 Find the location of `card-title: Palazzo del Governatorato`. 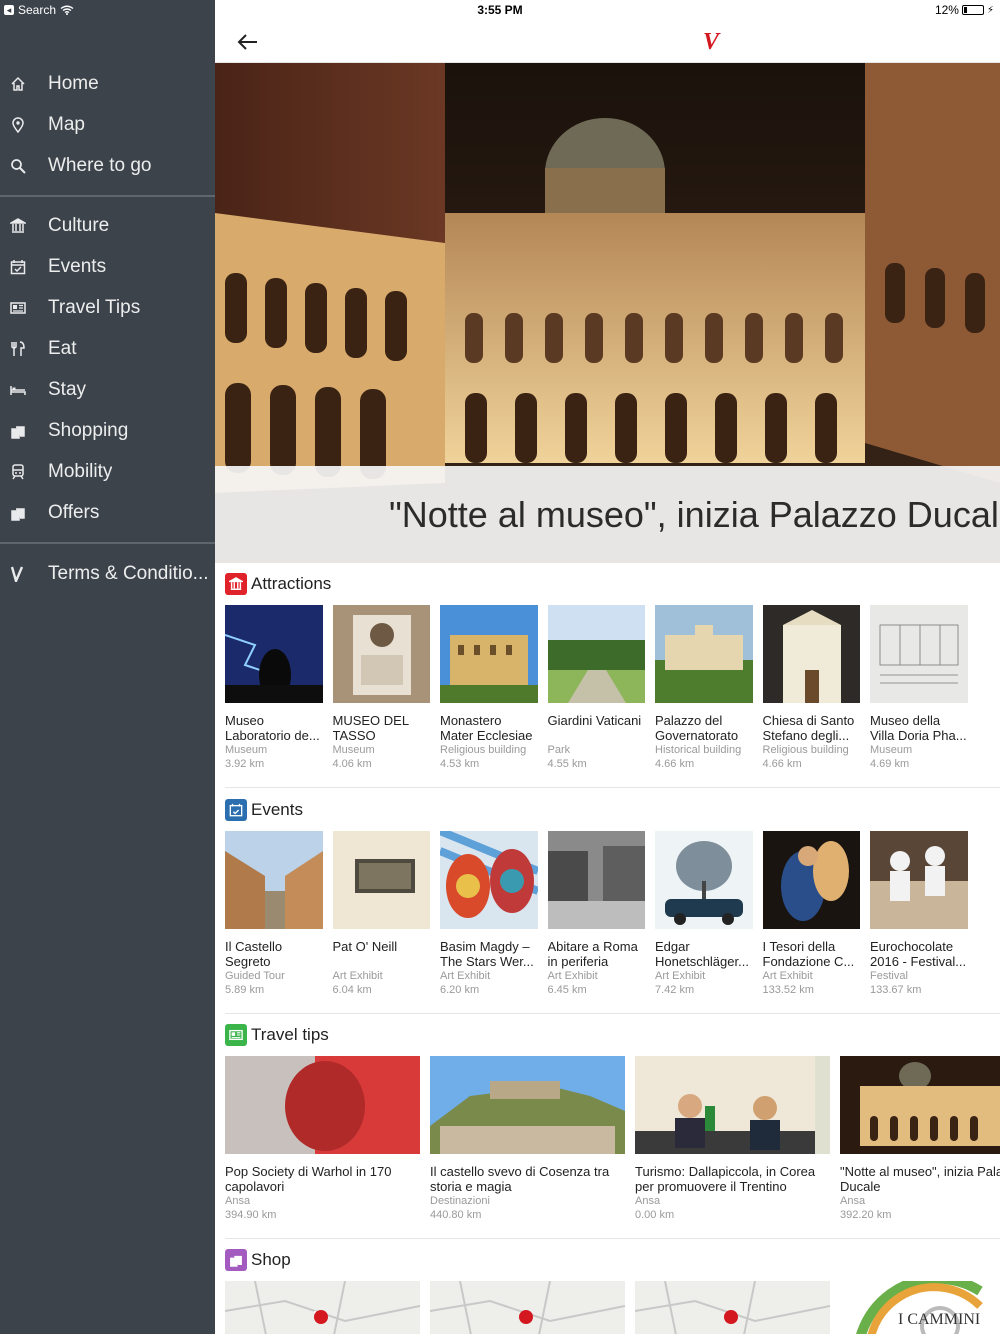

card-title: Palazzo del Governatorato is located at coordinates (697, 728).